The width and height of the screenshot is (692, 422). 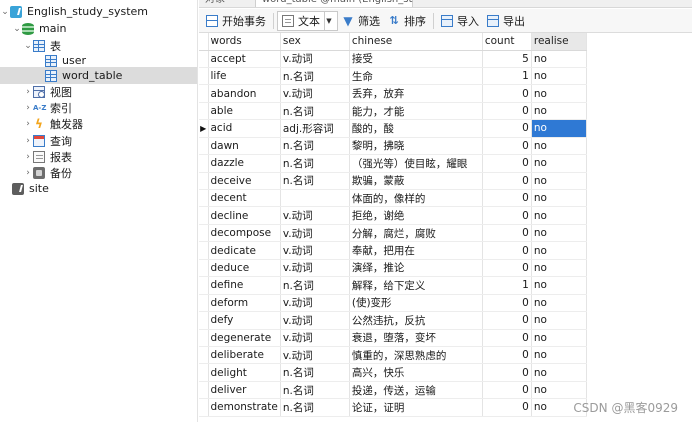 I want to click on tree-item-site: site, so click(x=98, y=188).